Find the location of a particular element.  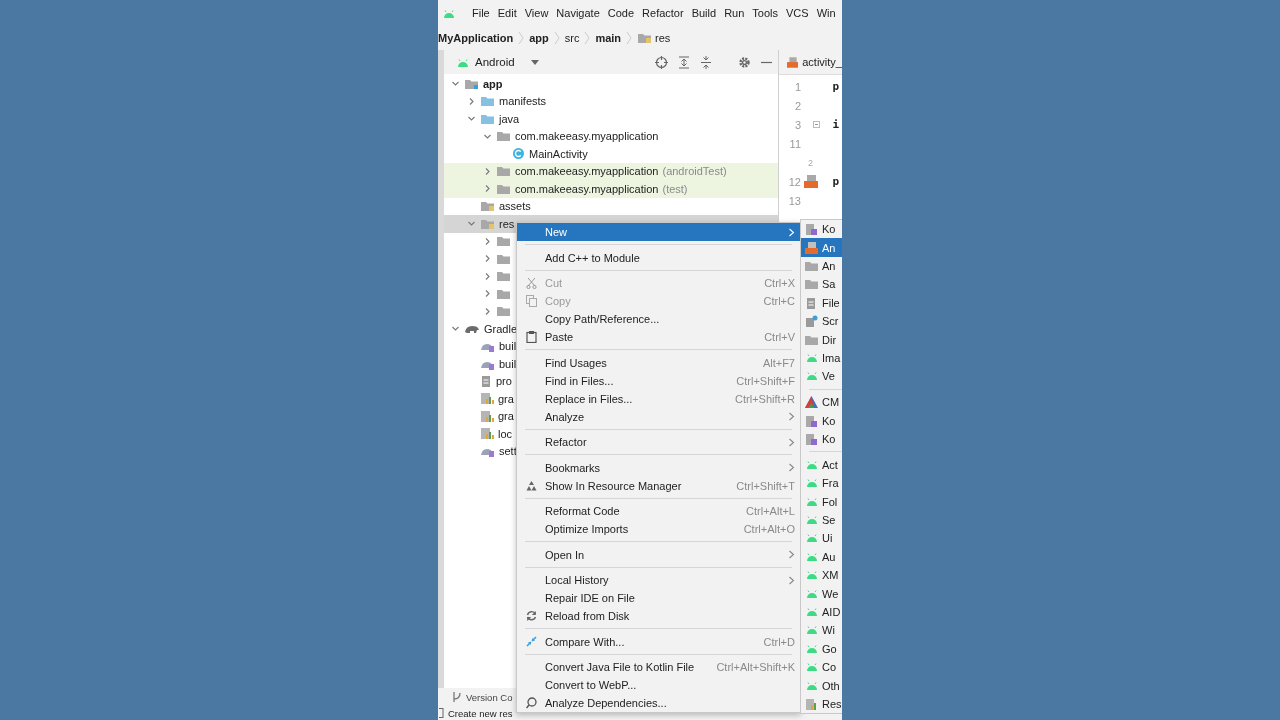

line-number: 3 is located at coordinates (797, 124).